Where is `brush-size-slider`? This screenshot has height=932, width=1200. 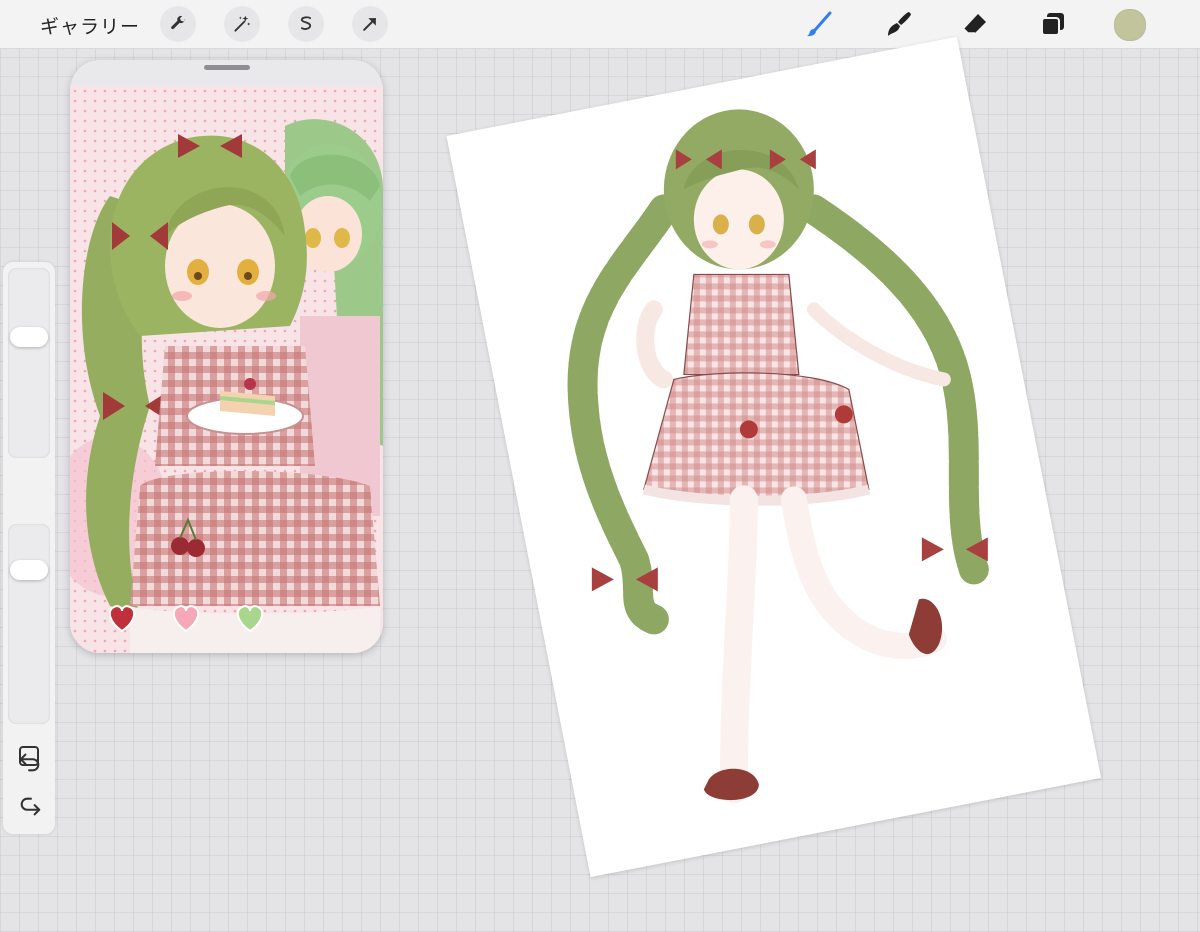
brush-size-slider is located at coordinates (29, 363).